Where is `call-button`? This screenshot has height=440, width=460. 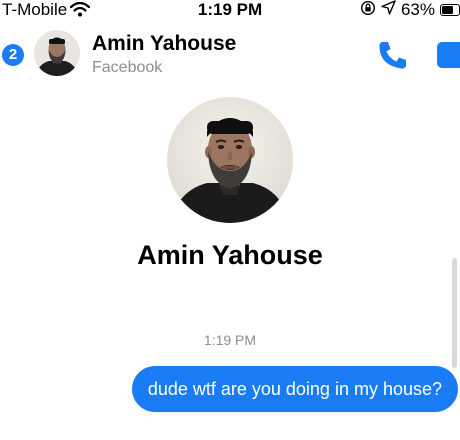 call-button is located at coordinates (393, 55).